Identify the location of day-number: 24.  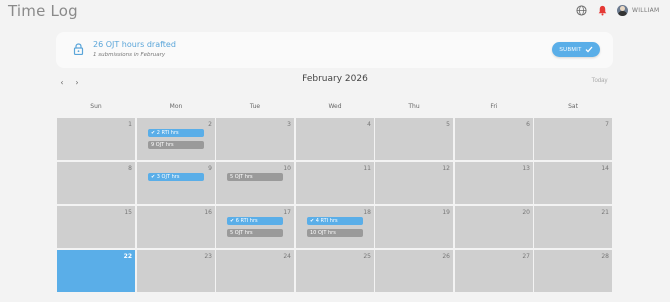
(287, 256).